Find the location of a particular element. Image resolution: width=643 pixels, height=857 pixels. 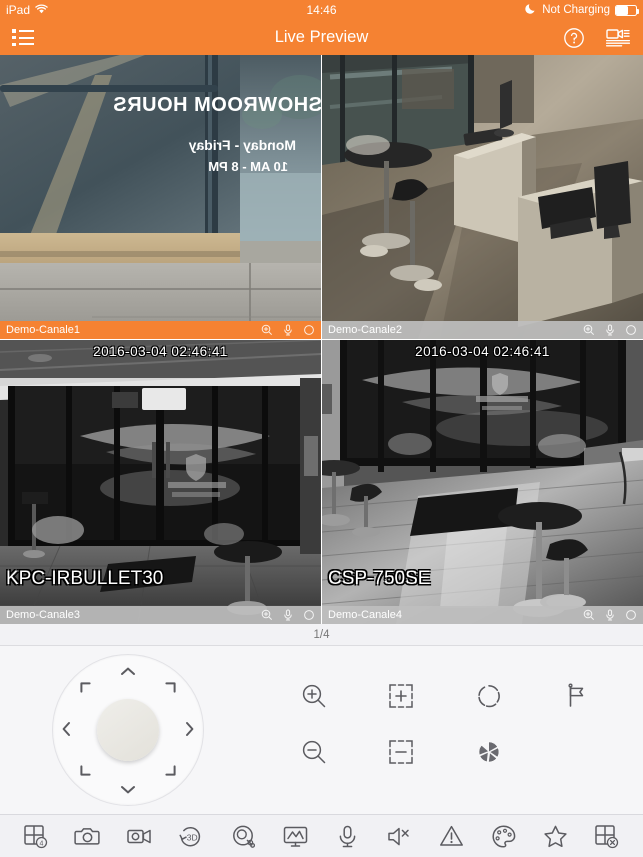

page-indicator: 1/4 is located at coordinates (321, 635).